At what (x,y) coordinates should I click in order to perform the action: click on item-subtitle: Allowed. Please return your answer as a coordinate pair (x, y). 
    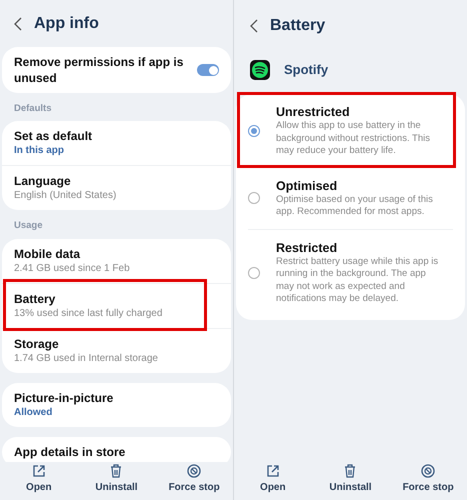
    Looking at the image, I should click on (34, 413).